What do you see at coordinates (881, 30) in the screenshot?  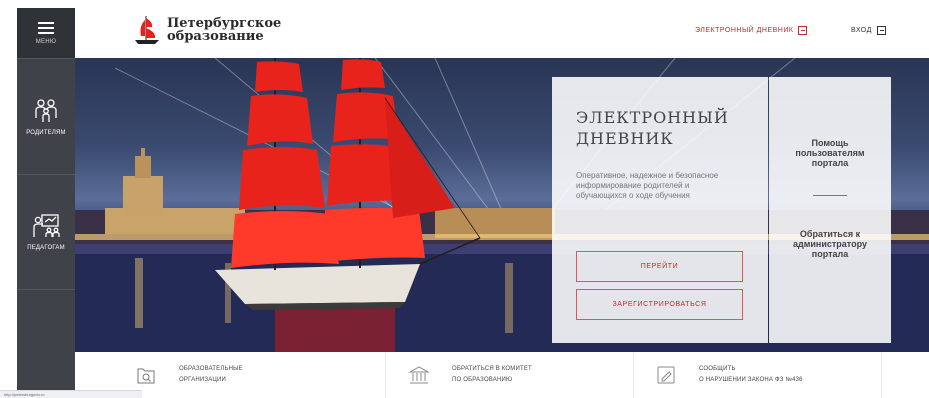 I see `login-icon` at bounding box center [881, 30].